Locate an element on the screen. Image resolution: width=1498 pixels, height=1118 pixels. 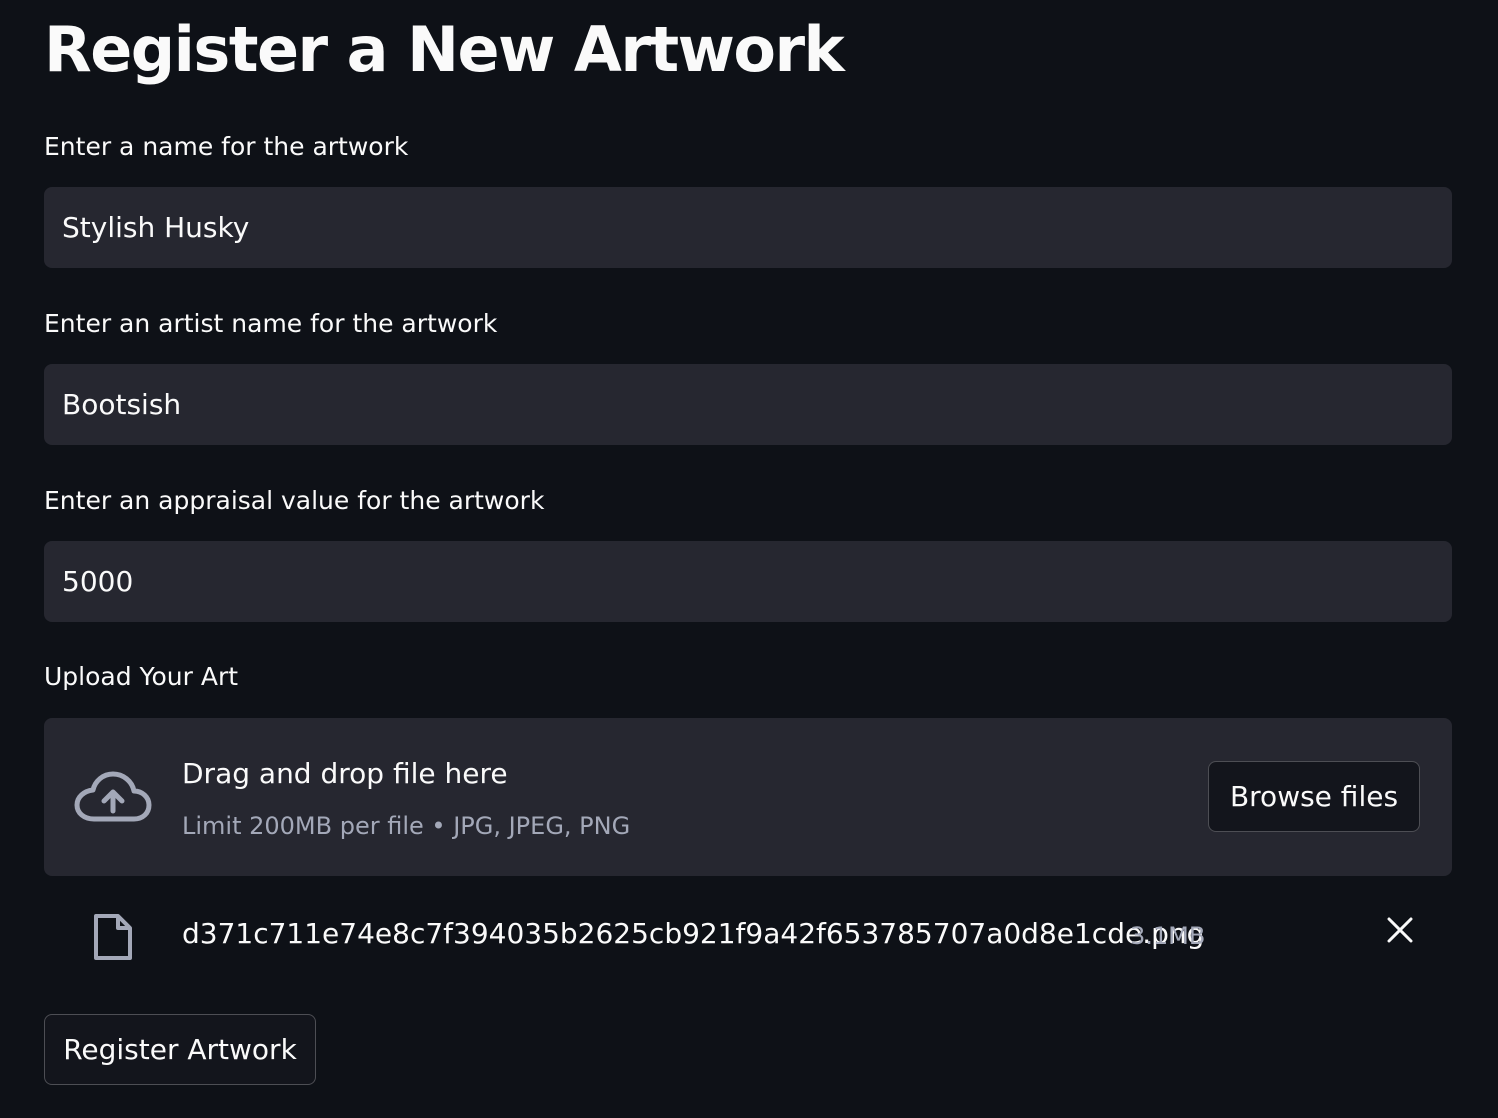
file-icon is located at coordinates (113, 937).